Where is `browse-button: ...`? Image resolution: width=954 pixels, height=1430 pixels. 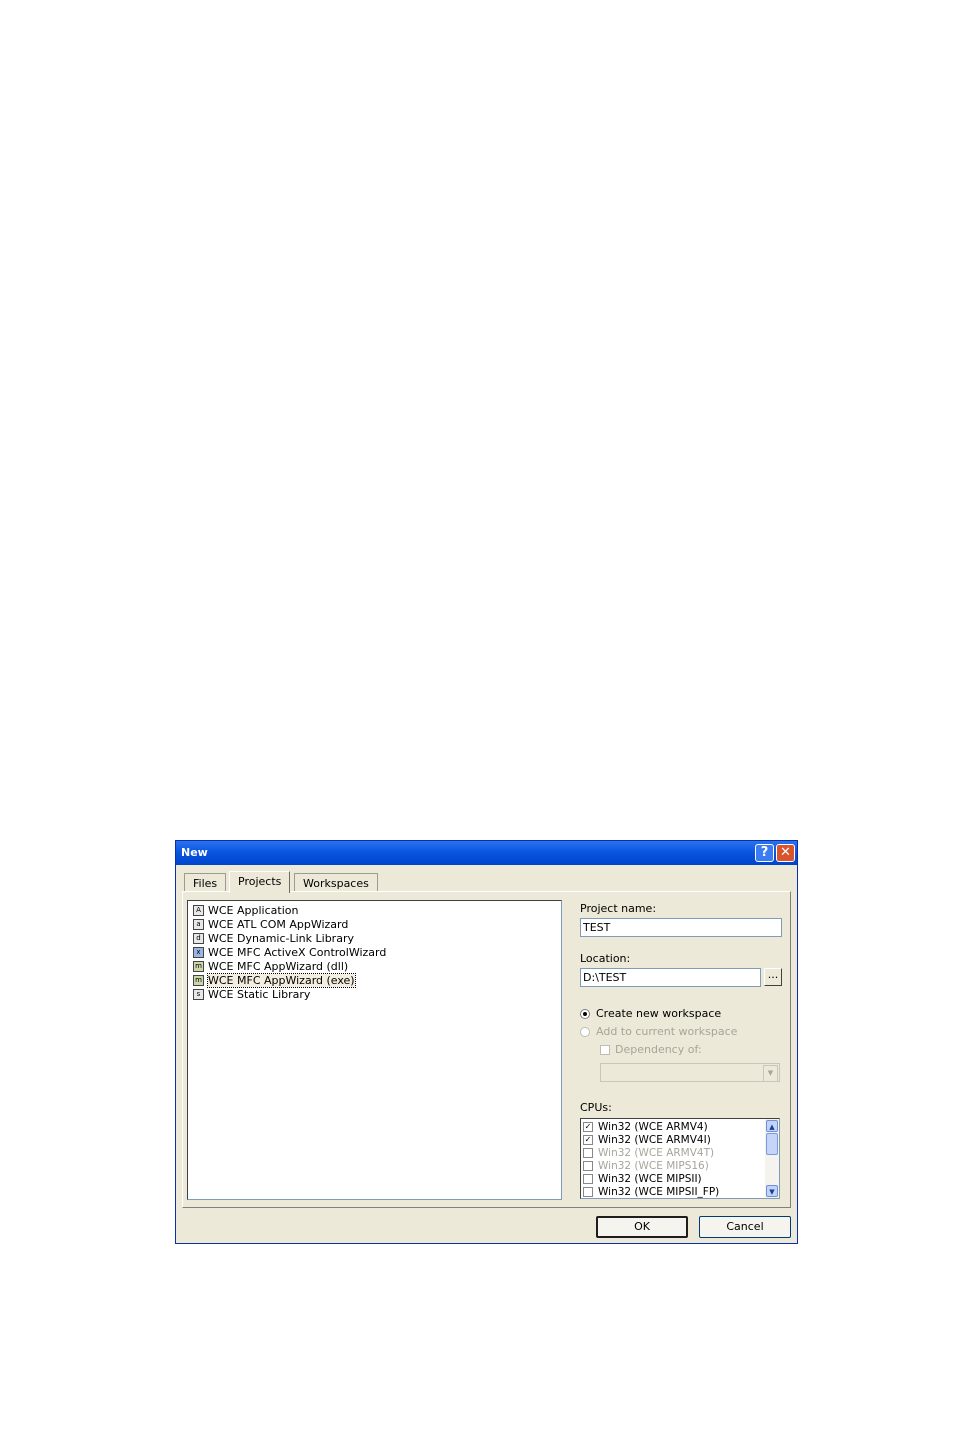 browse-button: ... is located at coordinates (773, 977).